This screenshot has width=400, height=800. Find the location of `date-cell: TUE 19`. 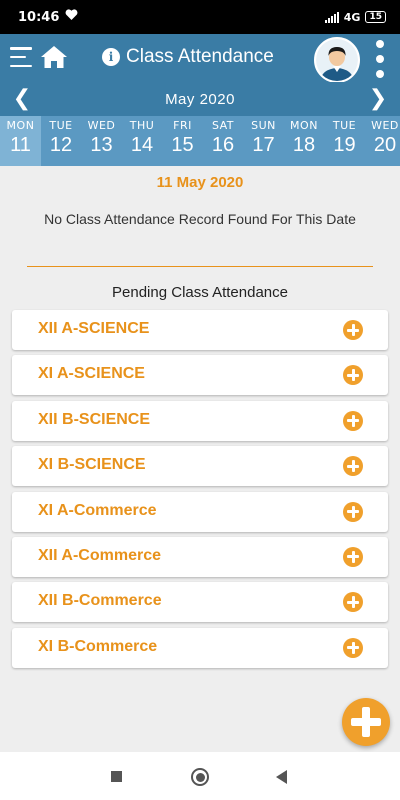

date-cell: TUE 19 is located at coordinates (344, 141).